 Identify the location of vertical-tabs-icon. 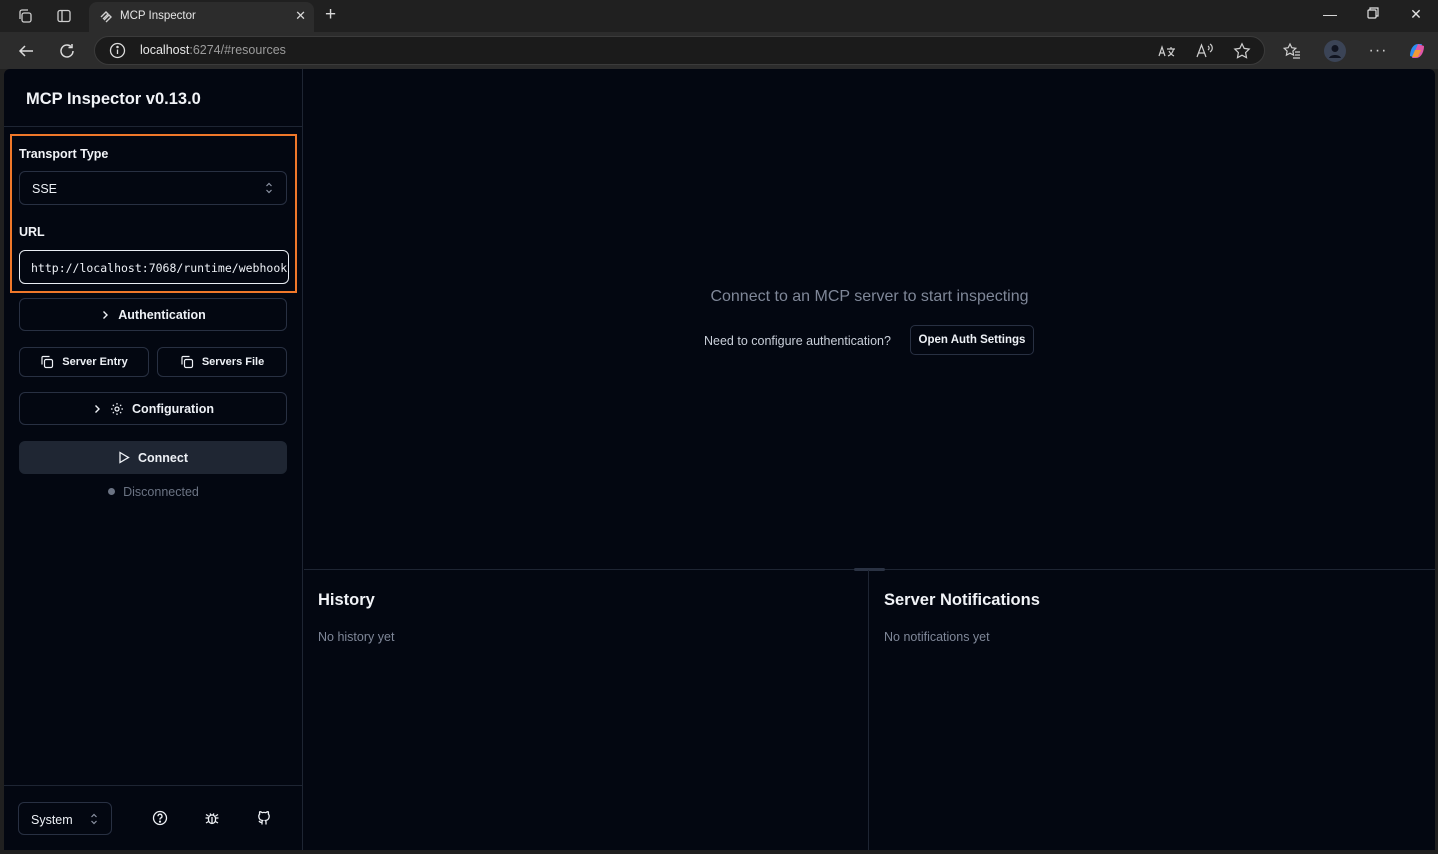
(64, 16).